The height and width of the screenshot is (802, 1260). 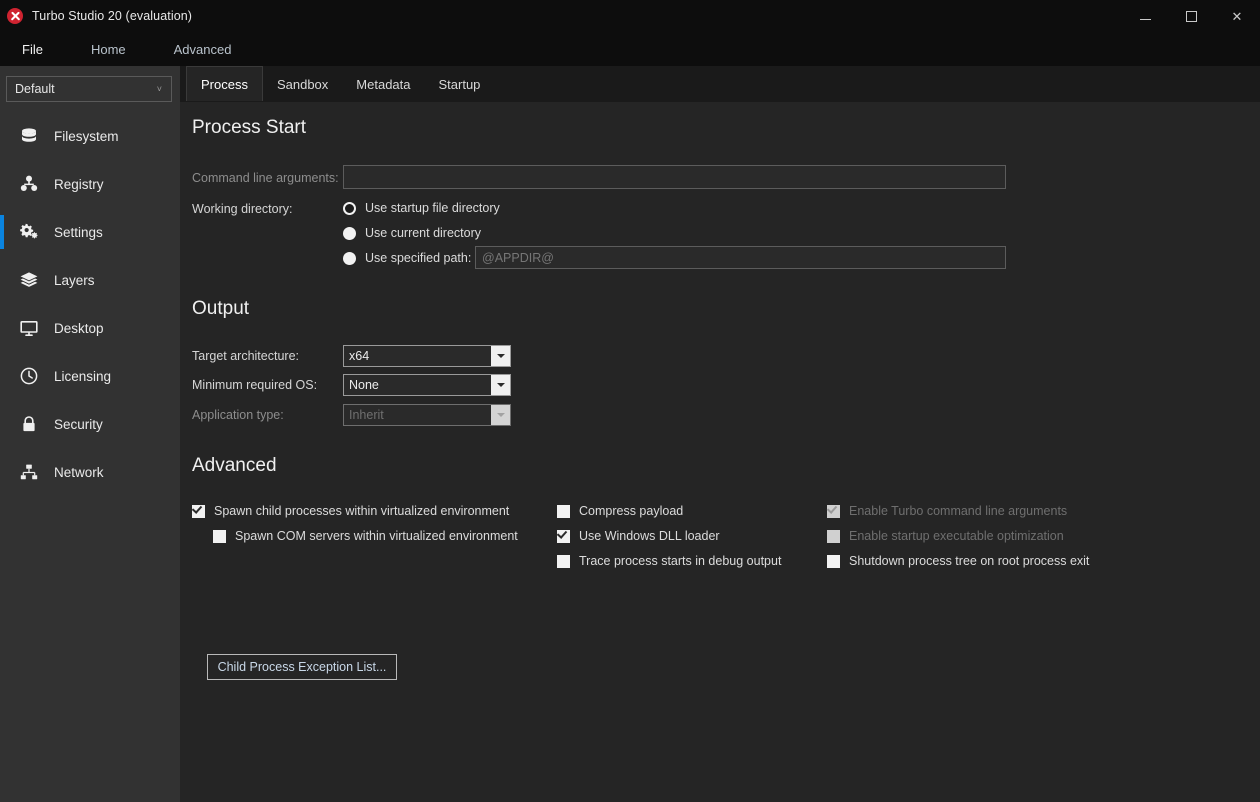 I want to click on checkbox-enable-turbo-command-line-arguments: Enable Turbo command line arguments, so click(x=947, y=510).